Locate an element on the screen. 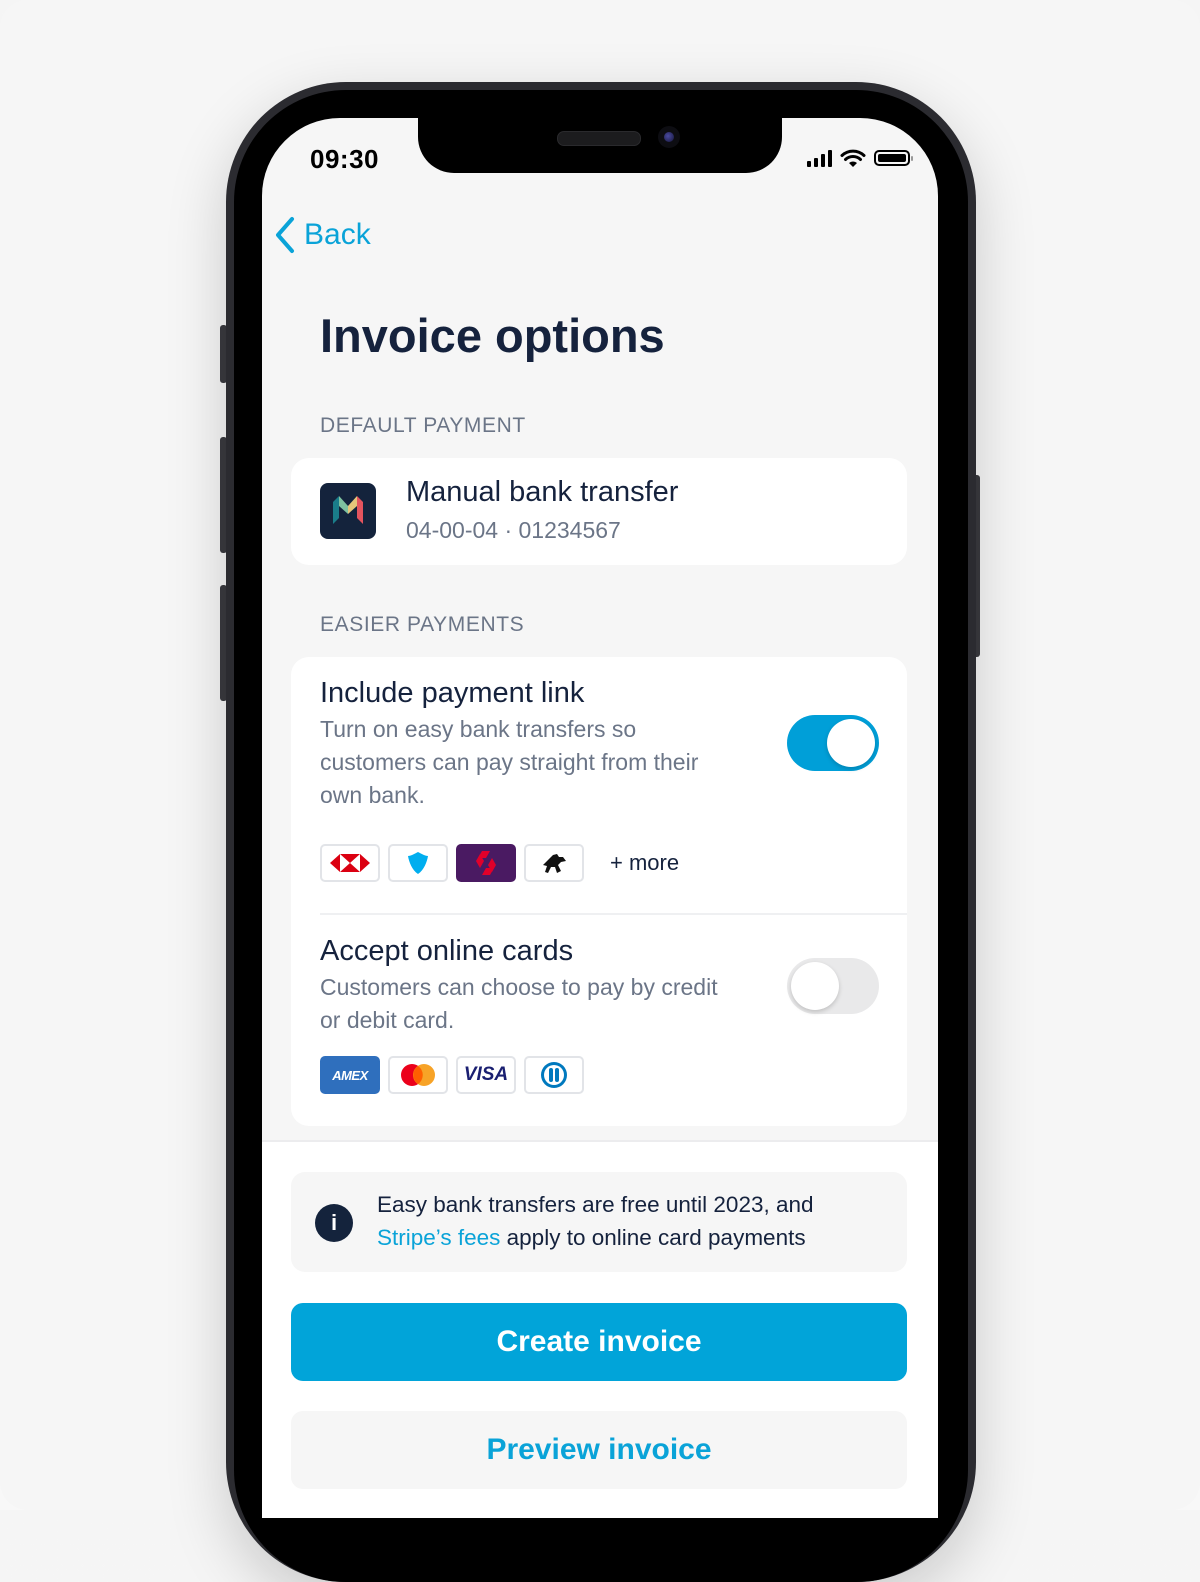 This screenshot has height=1582, width=1200. stripe-fees-link: Stripe’s fees is located at coordinates (438, 1237).